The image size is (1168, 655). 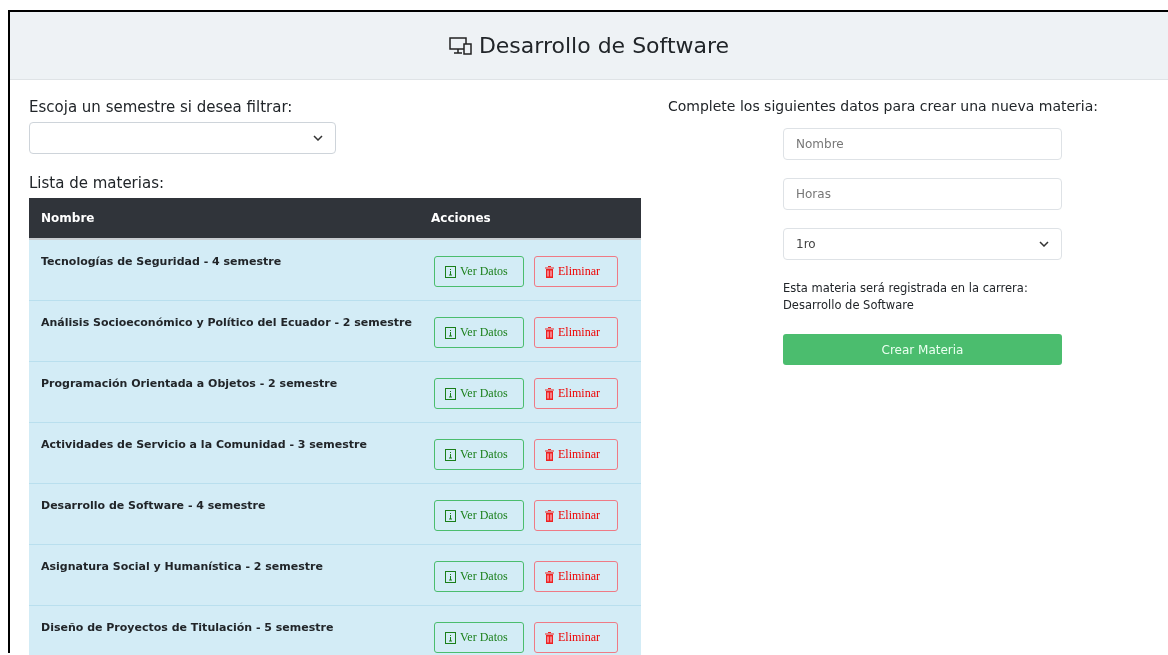 What do you see at coordinates (461, 218) in the screenshot?
I see `column-header: Acciones` at bounding box center [461, 218].